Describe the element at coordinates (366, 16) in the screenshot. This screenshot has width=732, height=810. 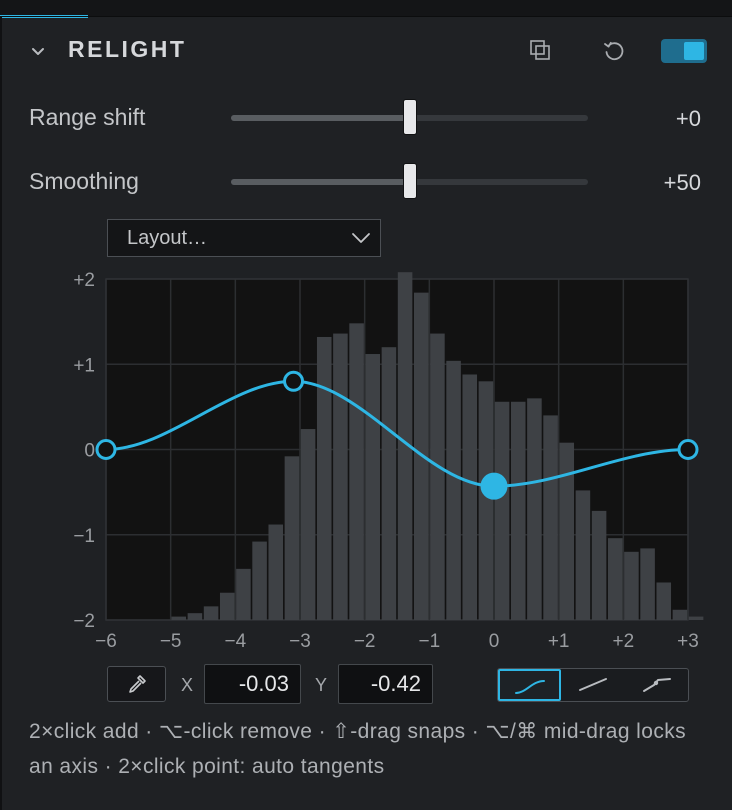
I see `divider` at that location.